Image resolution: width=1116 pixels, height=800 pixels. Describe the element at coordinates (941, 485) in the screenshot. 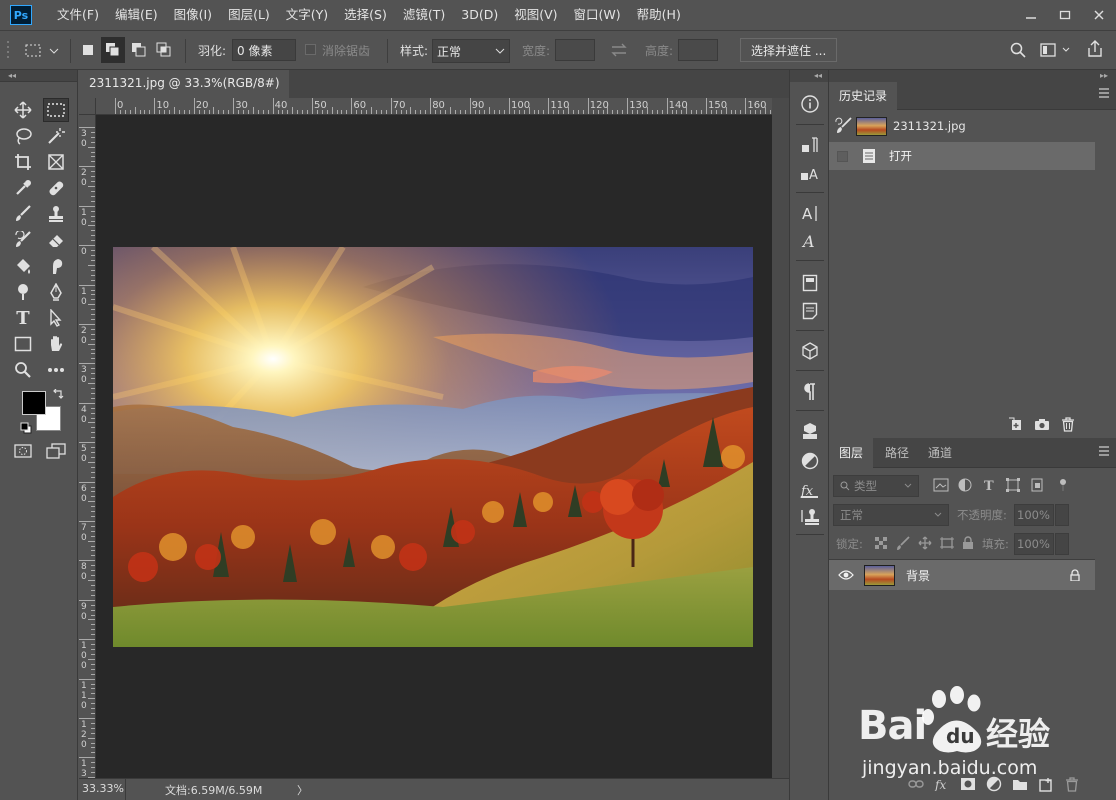

I see `pixel-filter-icon` at that location.